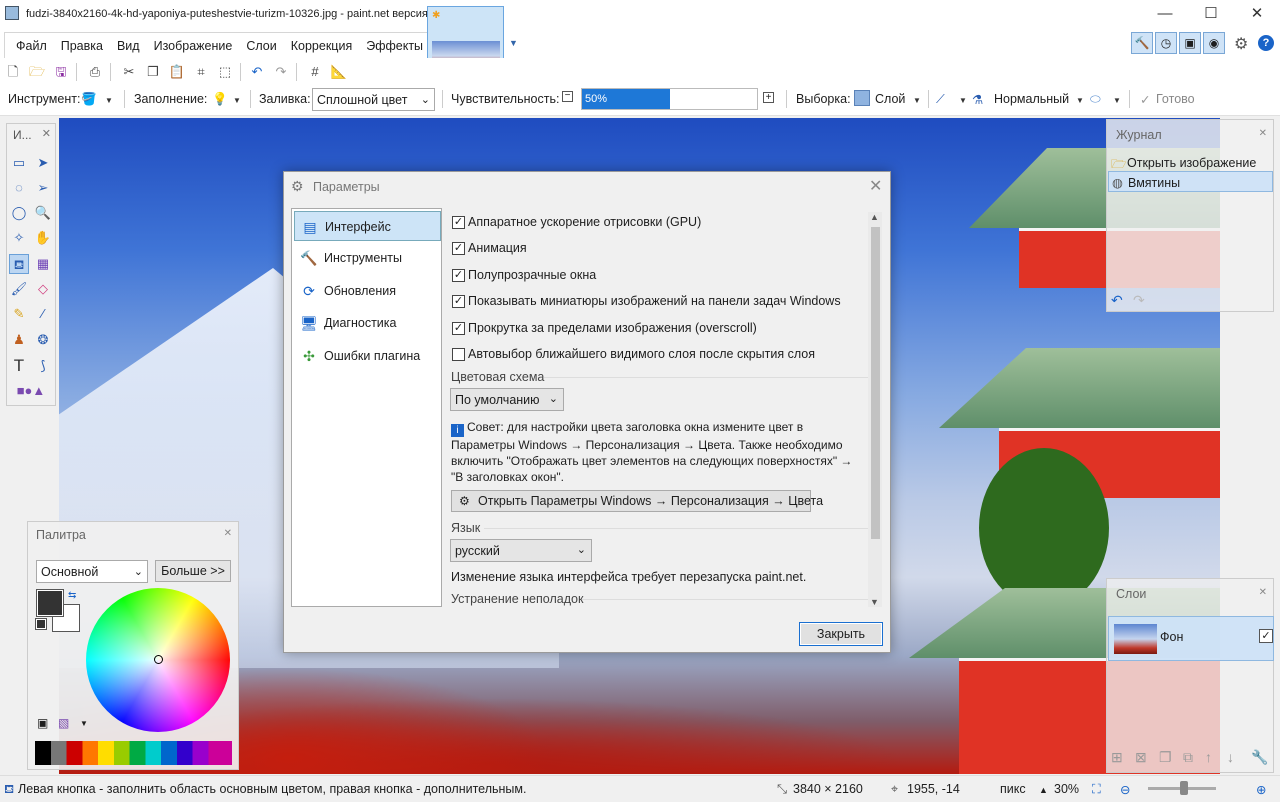  Describe the element at coordinates (19, 213) in the screenshot. I see `ellipse-select-icon: ◯` at that location.